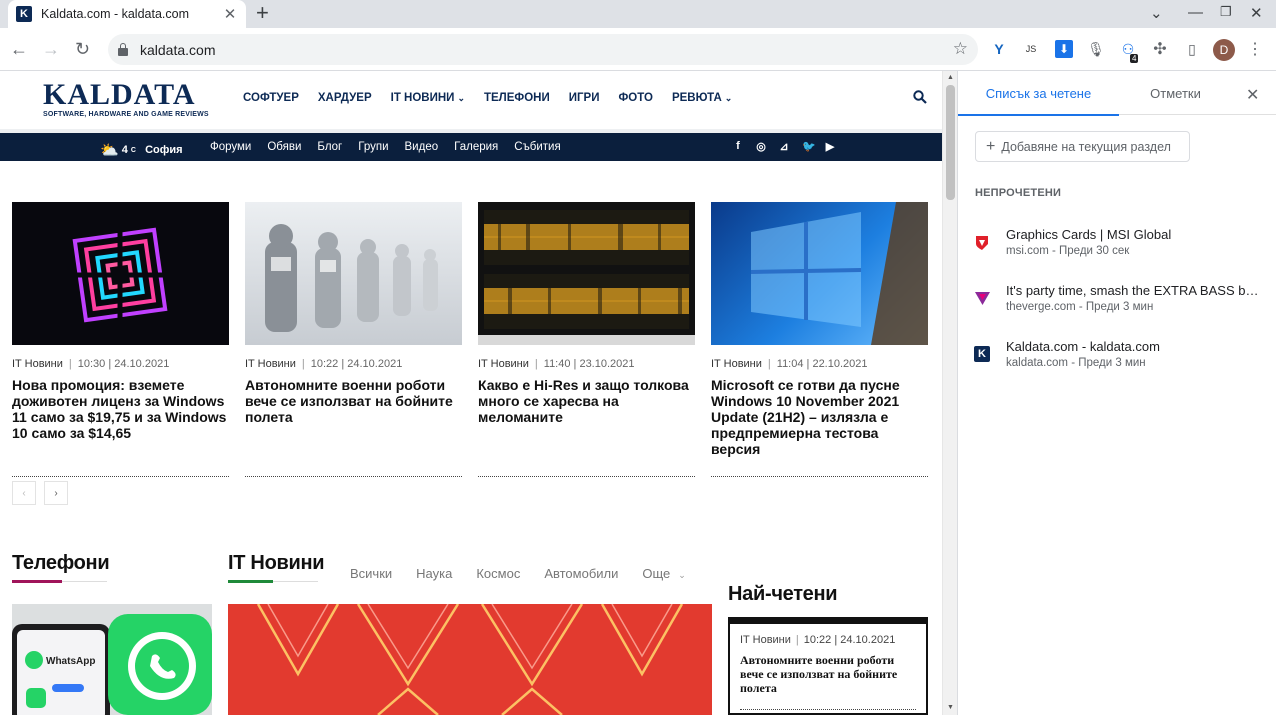 Image resolution: width=1276 pixels, height=715 pixels. What do you see at coordinates (517, 98) in the screenshot?
I see `nav-phones: ТЕЛЕФОНИ` at bounding box center [517, 98].